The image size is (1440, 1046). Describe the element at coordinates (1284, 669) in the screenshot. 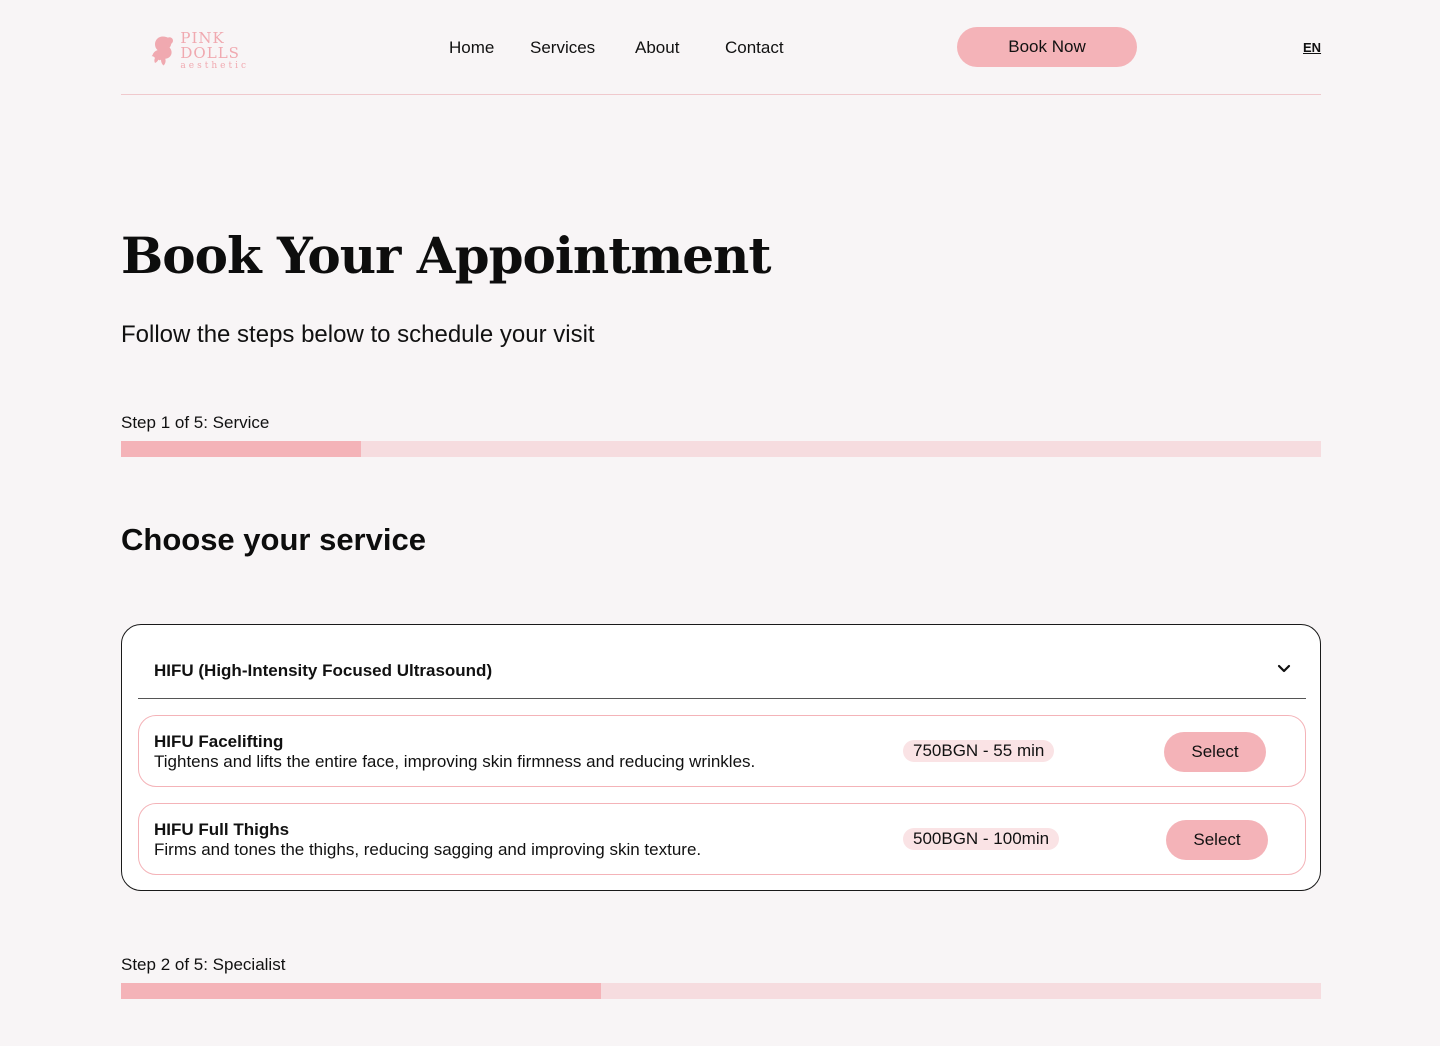

I see `chevron-down-icon` at that location.